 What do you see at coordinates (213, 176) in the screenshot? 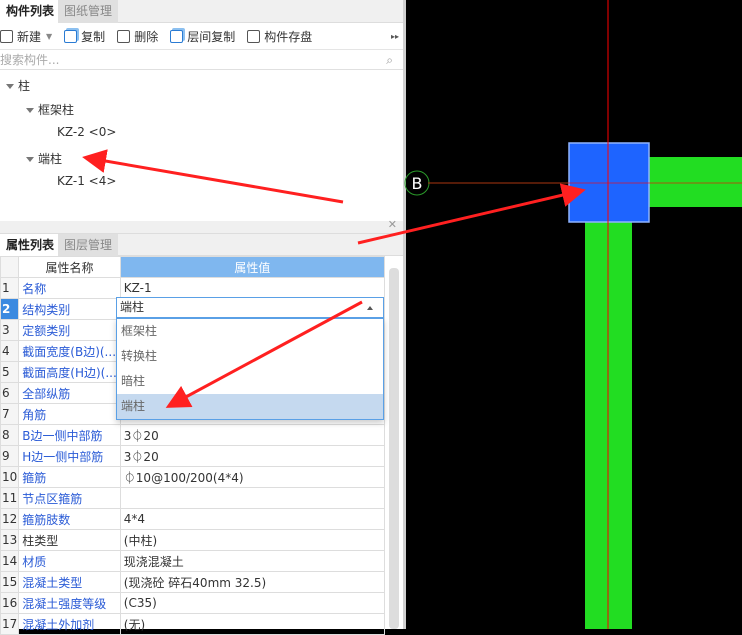
I see `arrow-to-tree` at bounding box center [213, 176].